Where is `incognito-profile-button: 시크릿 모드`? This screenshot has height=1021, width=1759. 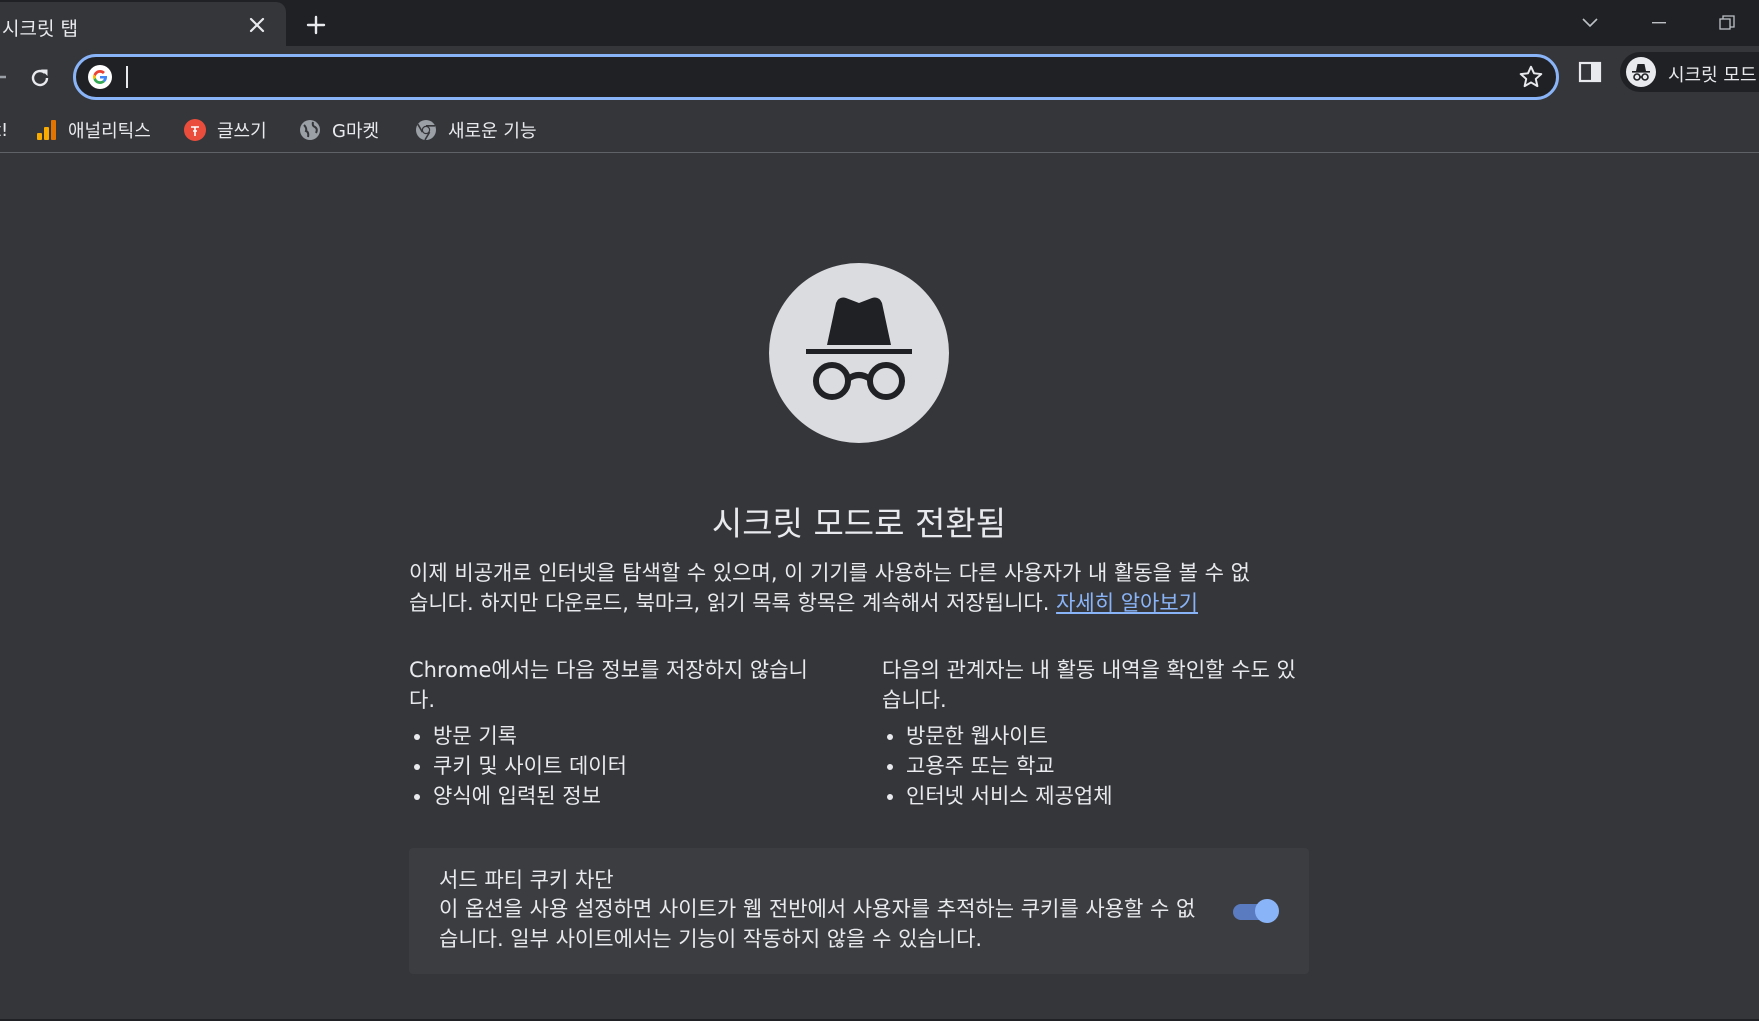 incognito-profile-button: 시크릿 모드 is located at coordinates (1689, 72).